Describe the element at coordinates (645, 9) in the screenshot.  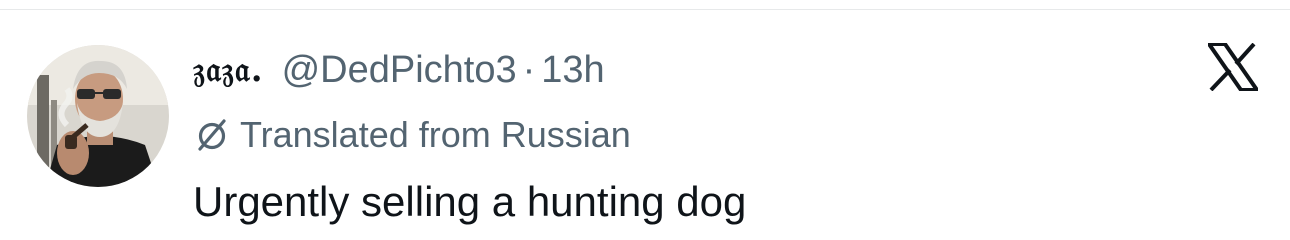
I see `top-divider` at that location.